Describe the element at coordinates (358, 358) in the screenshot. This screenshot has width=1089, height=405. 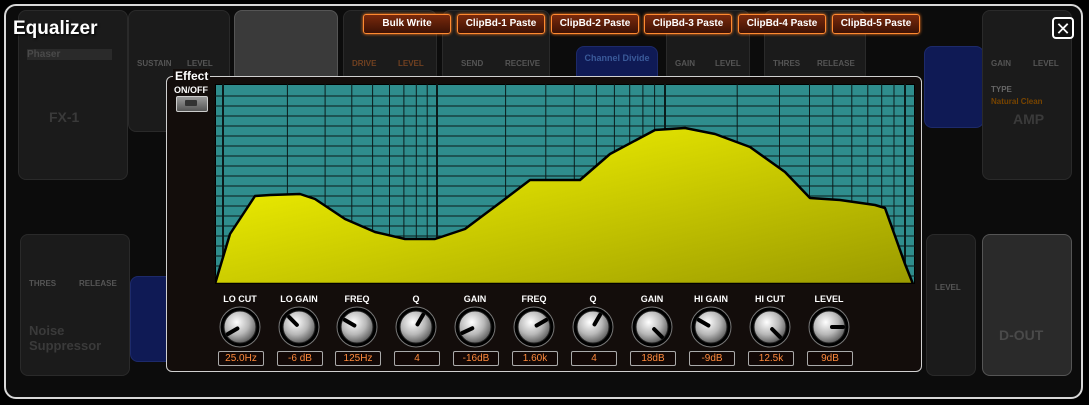
I see `knob-value: 125Hz` at that location.